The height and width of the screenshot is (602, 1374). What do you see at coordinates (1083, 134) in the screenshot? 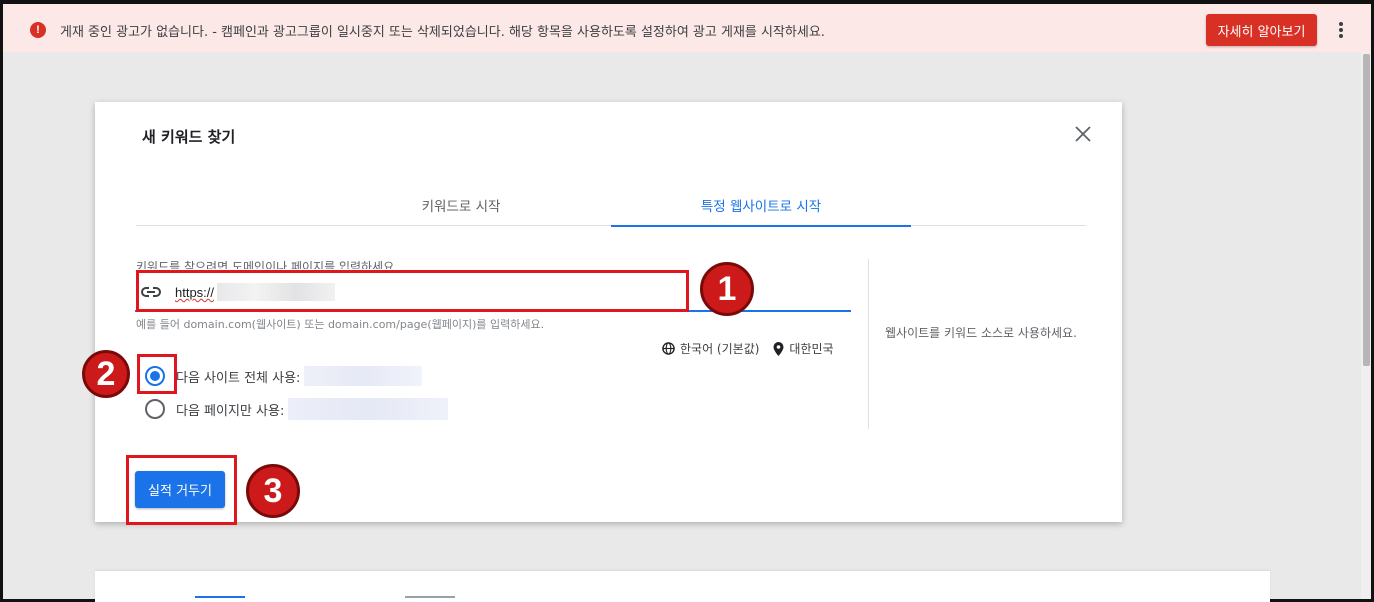
I see `close-icon` at bounding box center [1083, 134].